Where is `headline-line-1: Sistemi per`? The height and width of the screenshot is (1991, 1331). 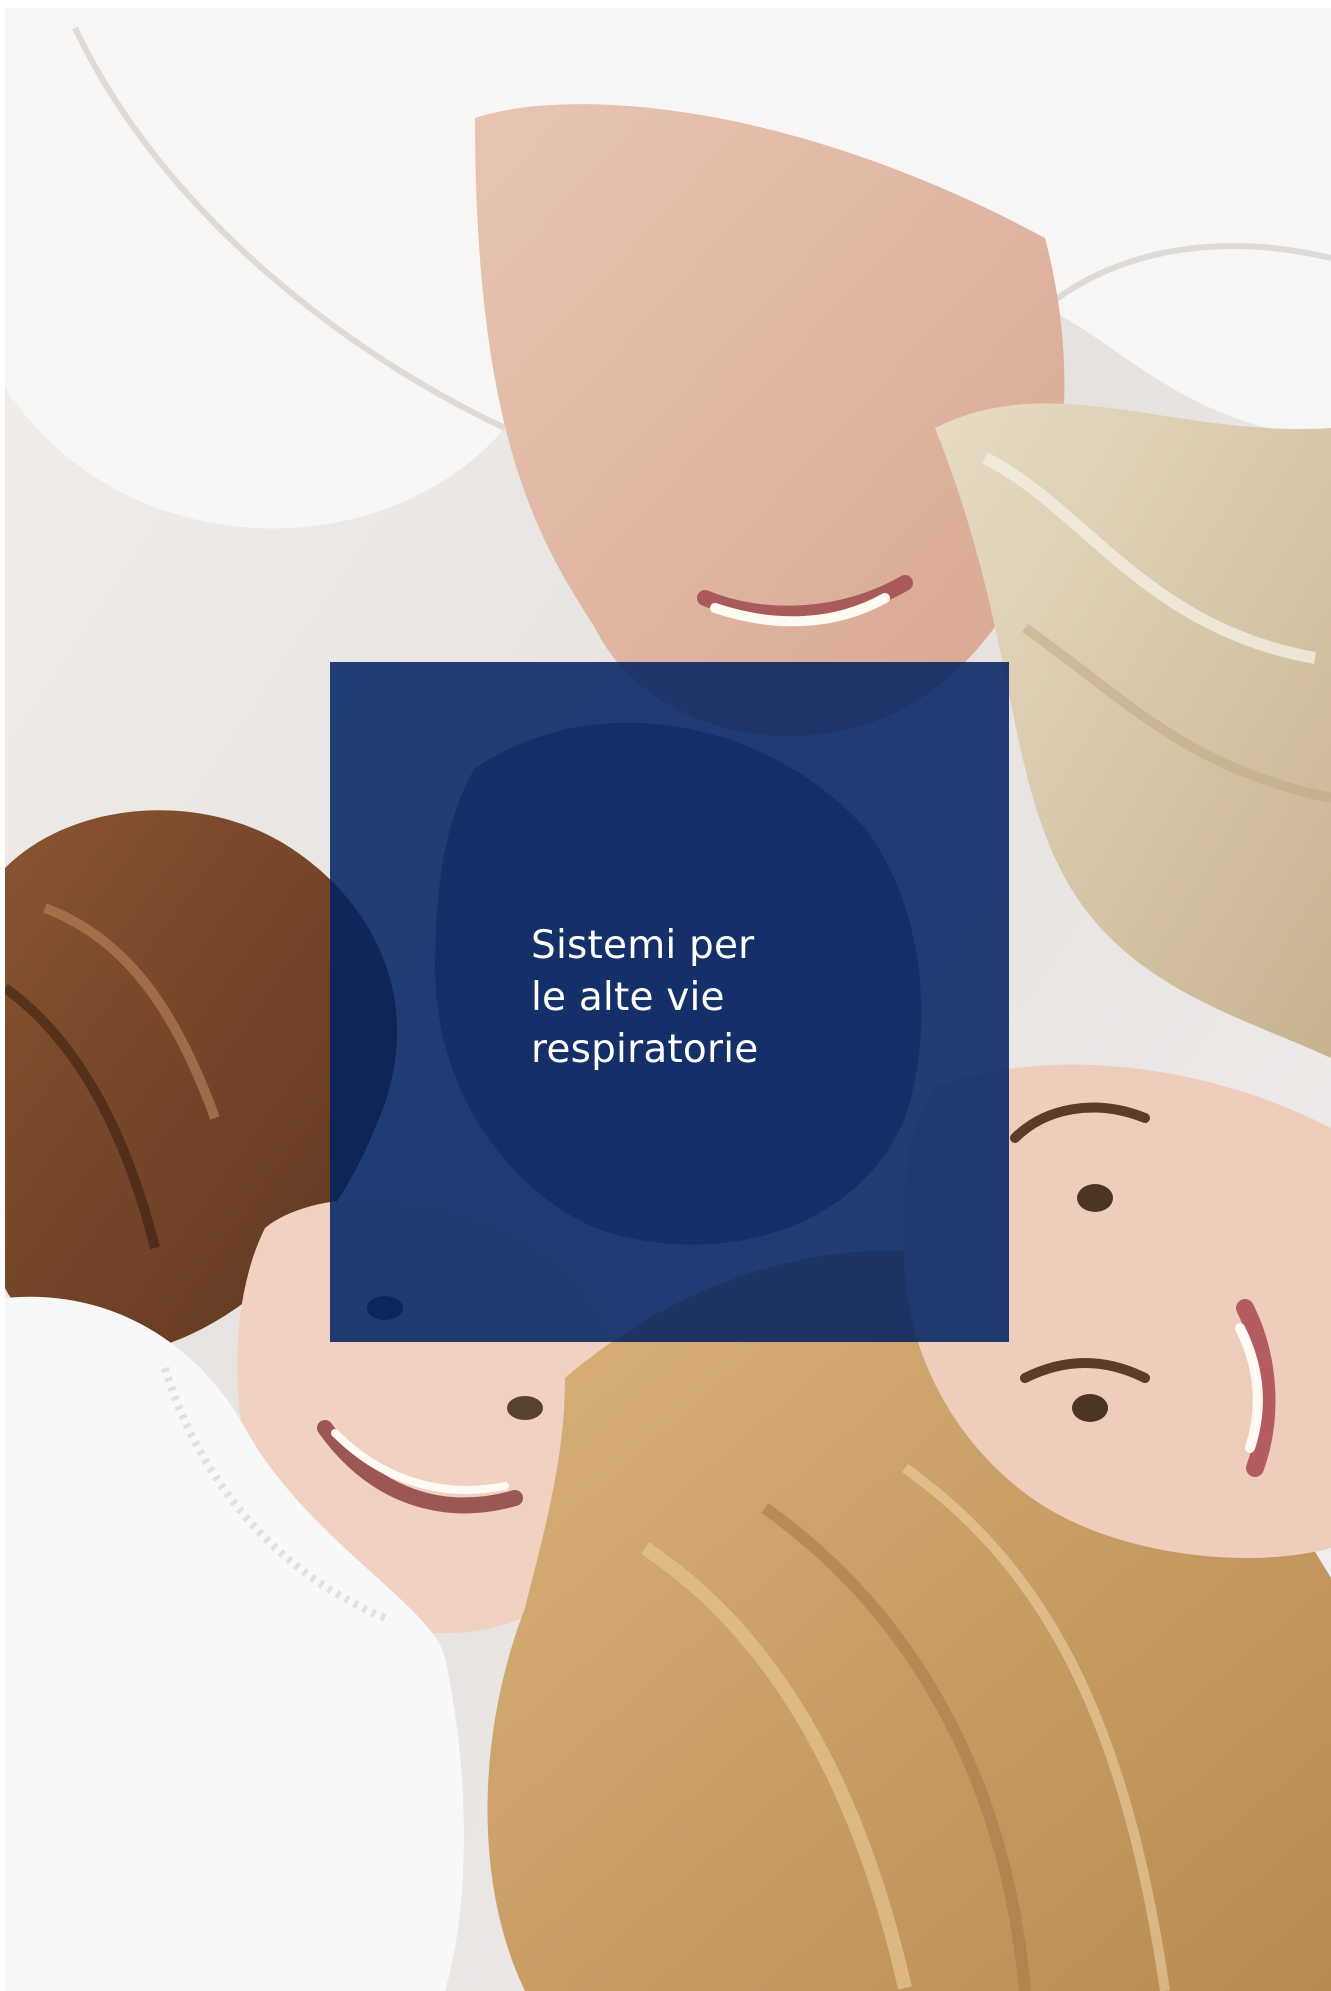 headline-line-1: Sistemi per is located at coordinates (643, 945).